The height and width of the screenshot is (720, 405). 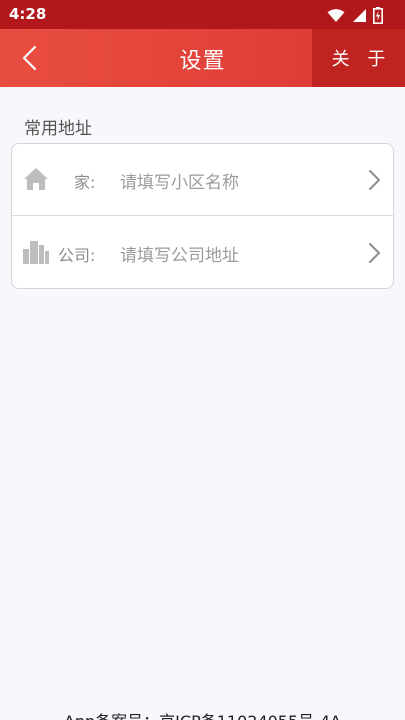 What do you see at coordinates (179, 183) in the screenshot?
I see `address-placeholder-home: 请填写小区名称` at bounding box center [179, 183].